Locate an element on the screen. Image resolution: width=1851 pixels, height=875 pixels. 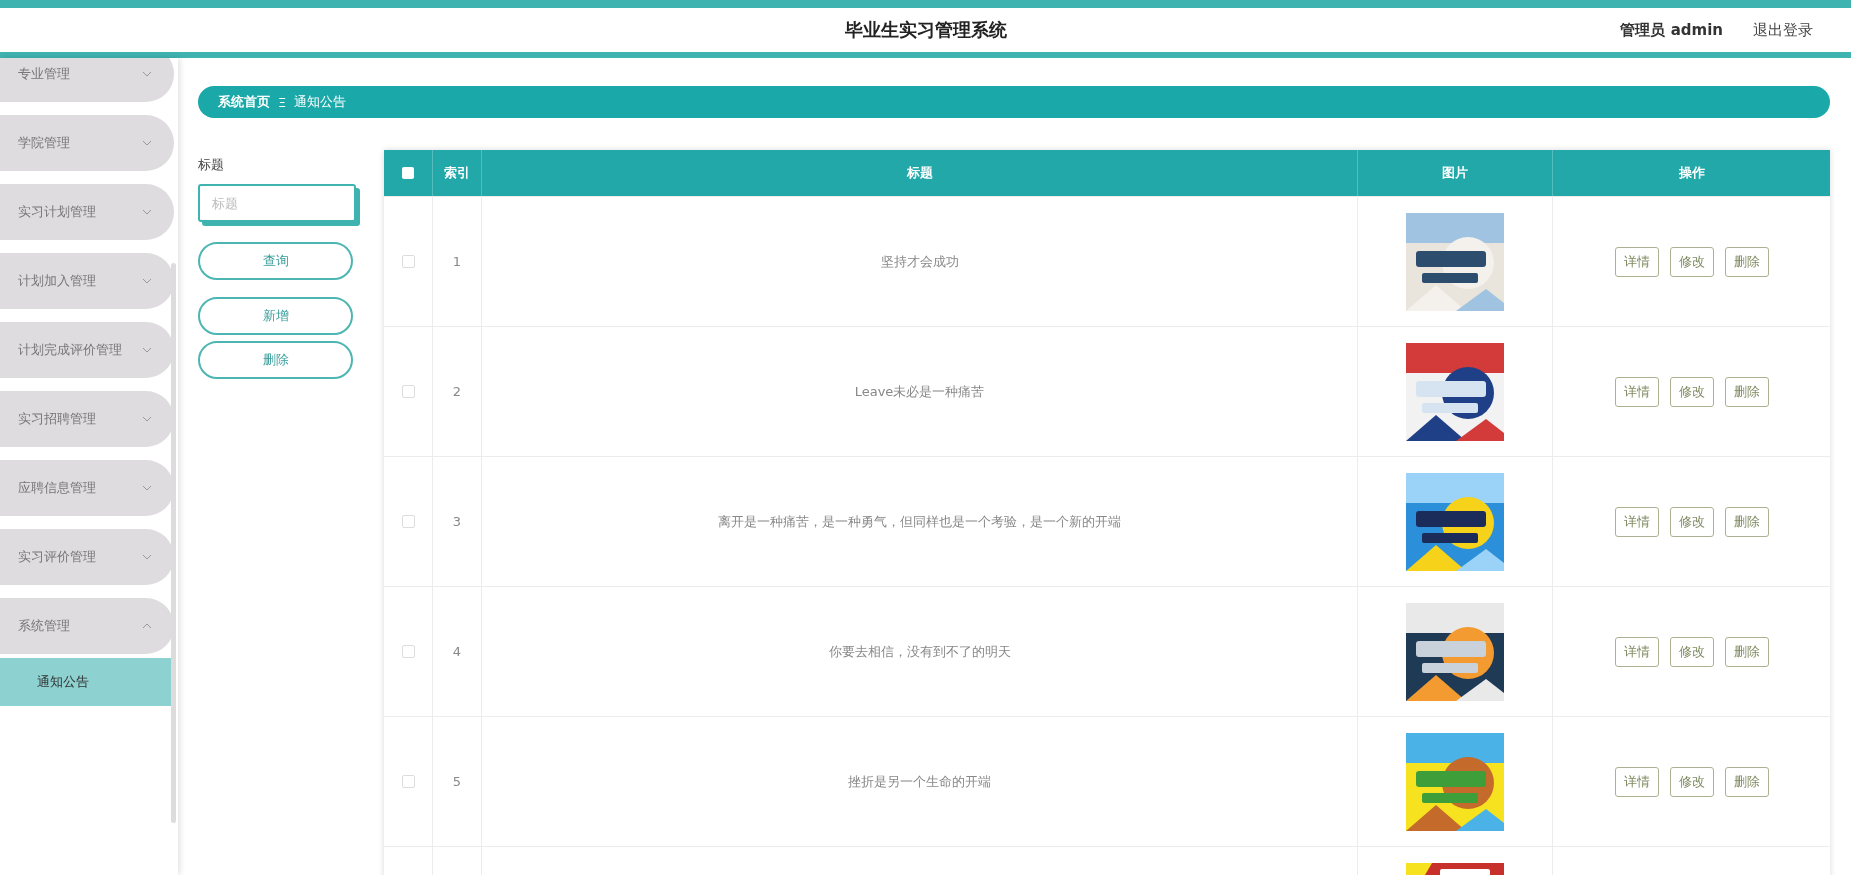
table-cell: 3 is located at coordinates (457, 521).